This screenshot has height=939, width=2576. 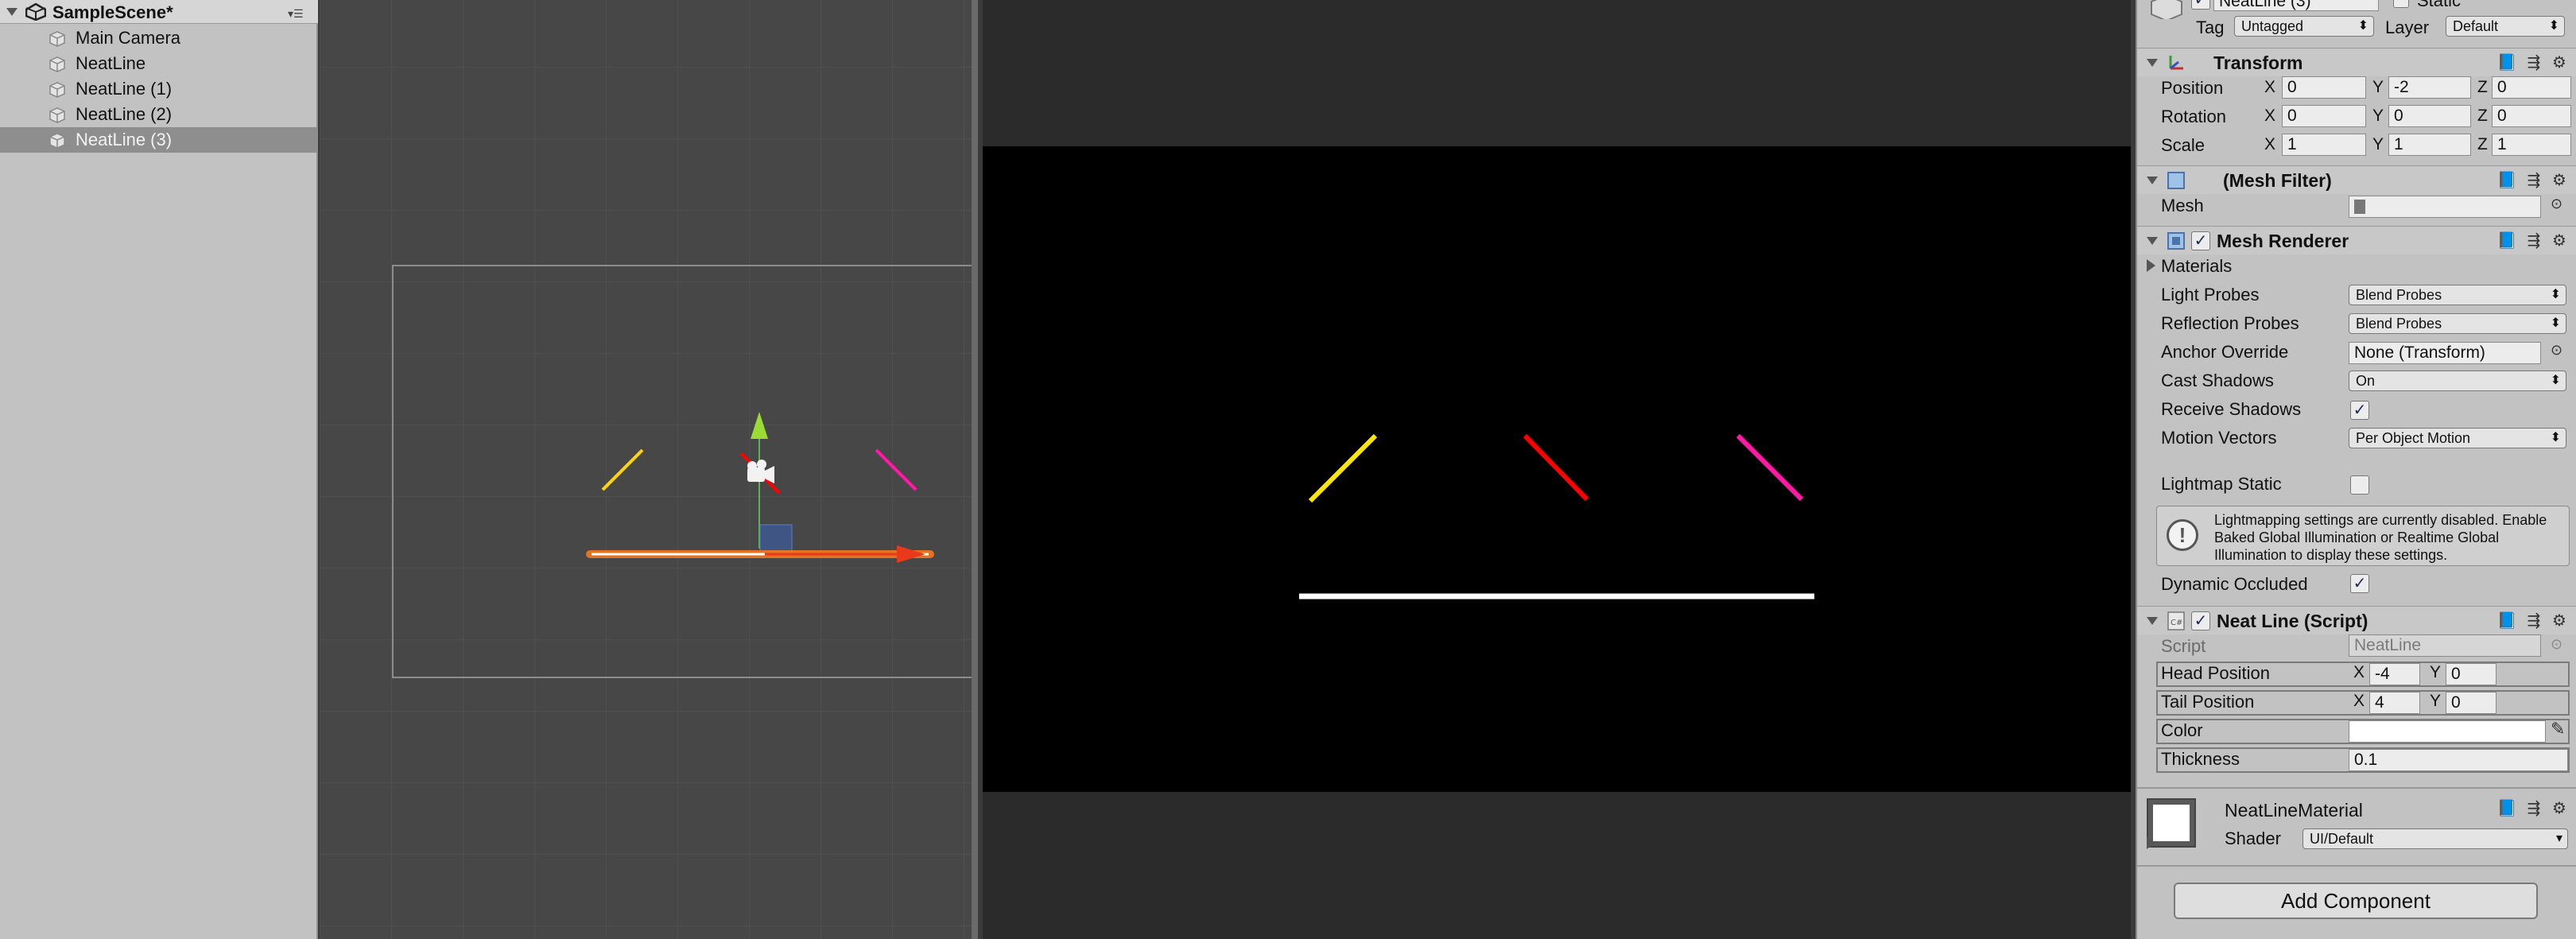 I want to click on tag-dropdown: Untagged ⬍, so click(x=2304, y=26).